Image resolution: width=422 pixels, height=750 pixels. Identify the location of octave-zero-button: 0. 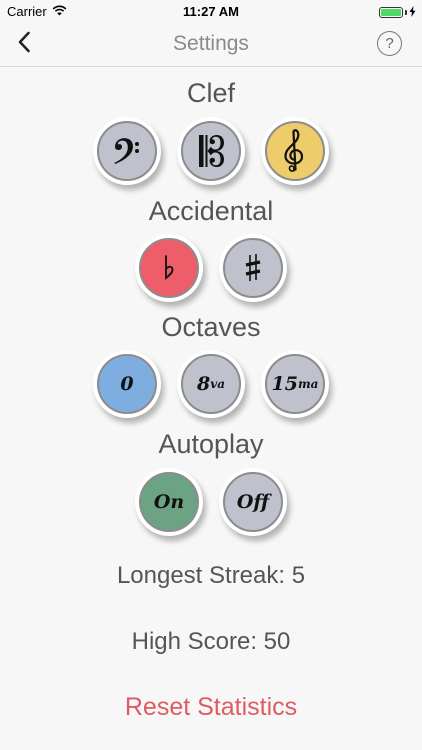
(127, 384).